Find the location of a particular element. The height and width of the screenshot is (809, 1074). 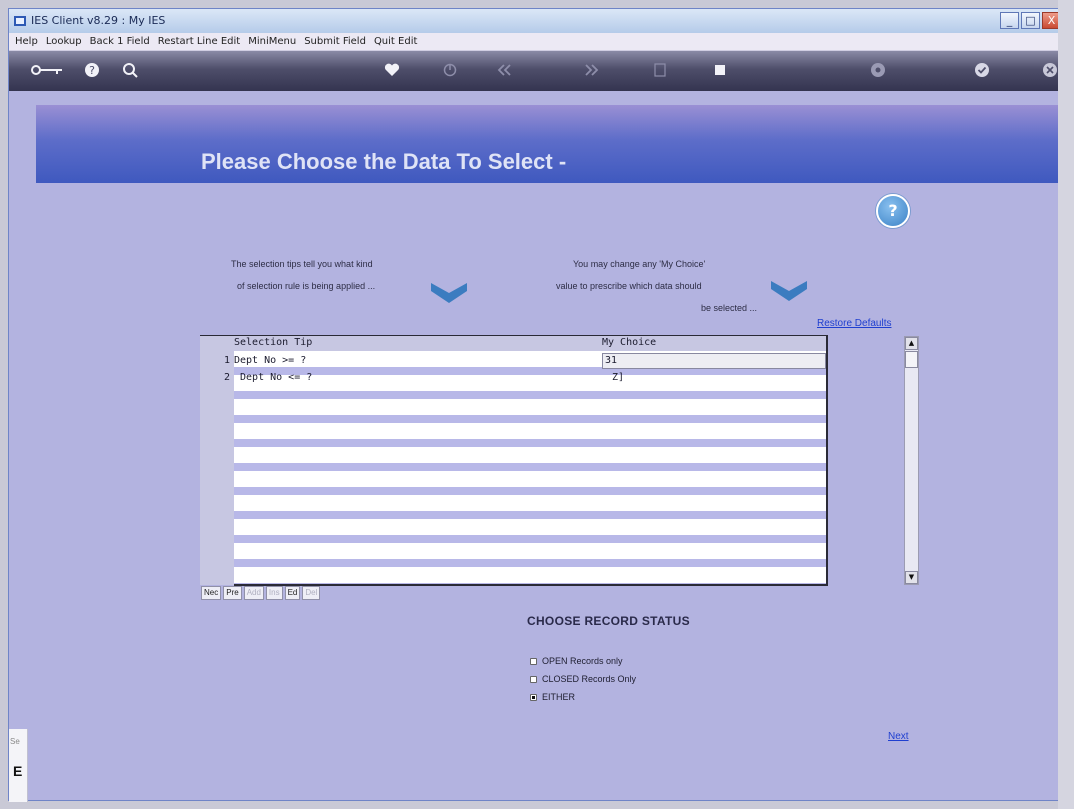

menu-back-1-field: Back 1 Field is located at coordinates (120, 41).